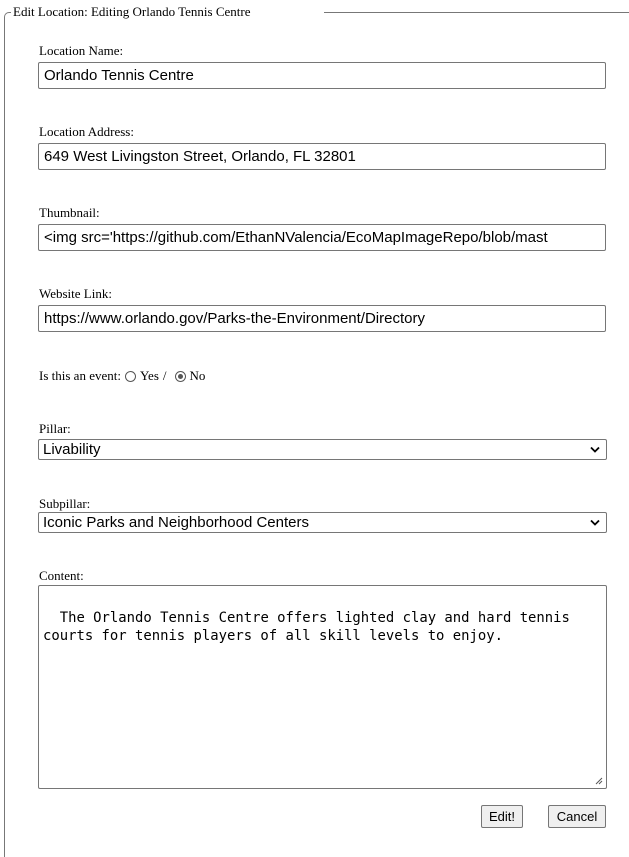 The image size is (629, 857). I want to click on fieldset-border-top, so click(476, 12).